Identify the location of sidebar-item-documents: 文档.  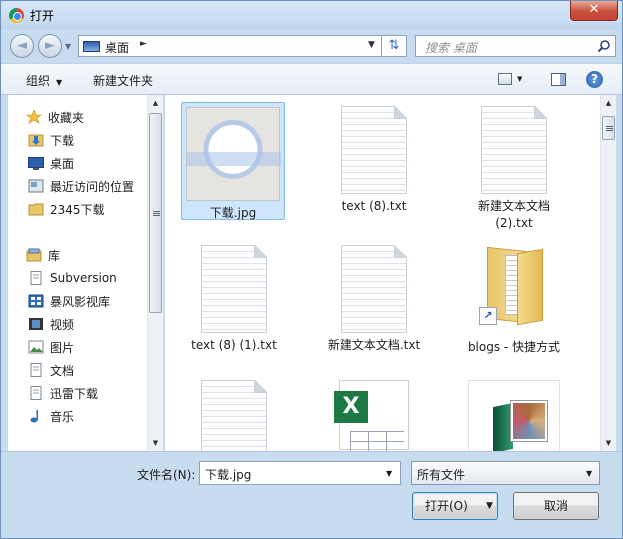
(51, 370).